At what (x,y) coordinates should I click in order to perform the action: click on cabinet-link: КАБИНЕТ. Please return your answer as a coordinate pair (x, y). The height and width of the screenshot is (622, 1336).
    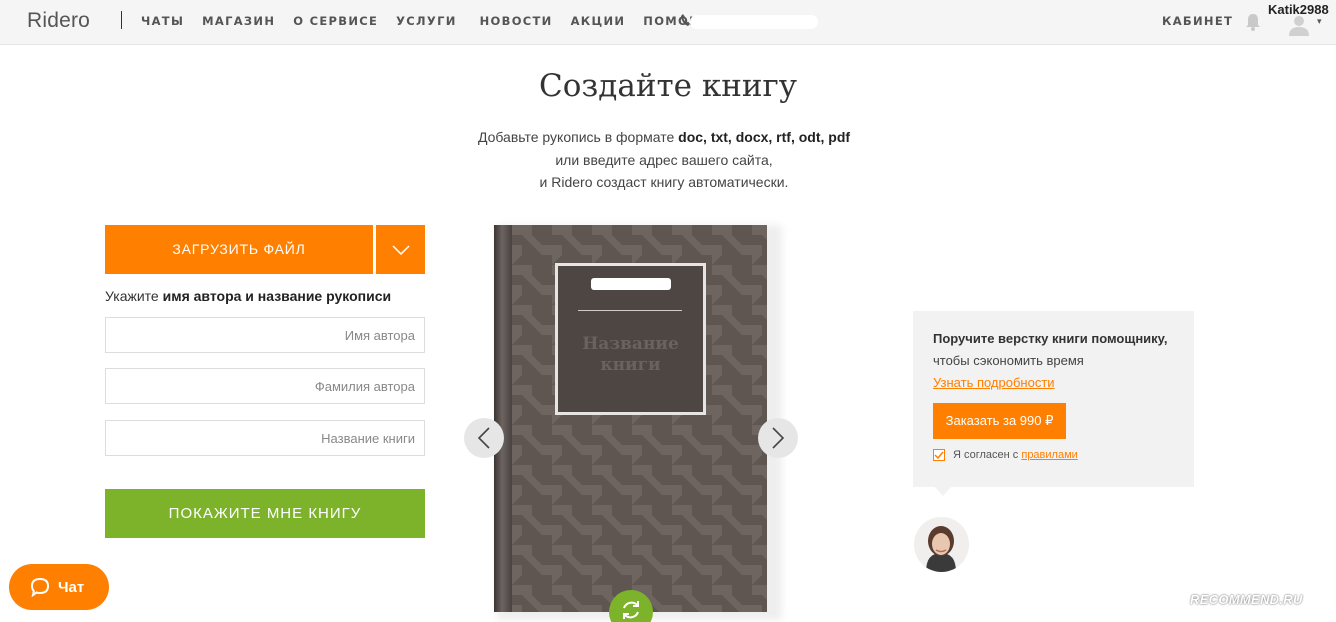
    Looking at the image, I should click on (1197, 21).